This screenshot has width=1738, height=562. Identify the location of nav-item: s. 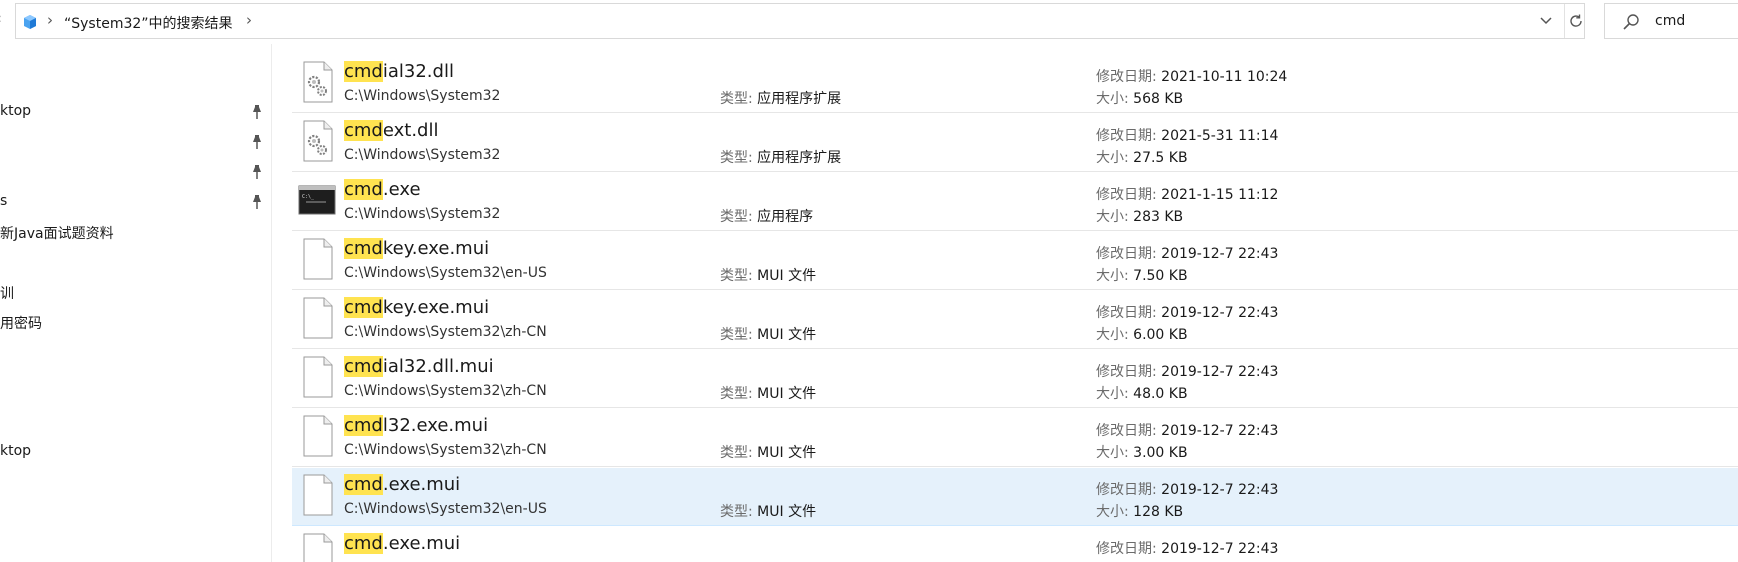
(136, 202).